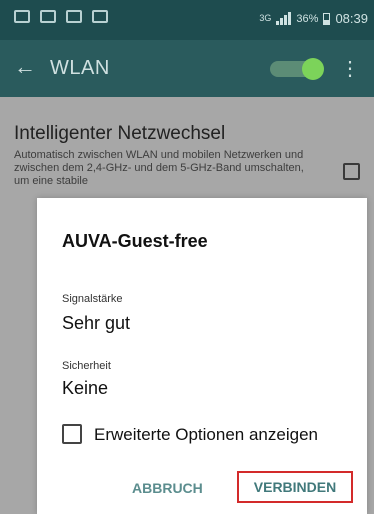 Image resolution: width=374 pixels, height=514 pixels. Describe the element at coordinates (327, 18) in the screenshot. I see `battery-icon` at that location.